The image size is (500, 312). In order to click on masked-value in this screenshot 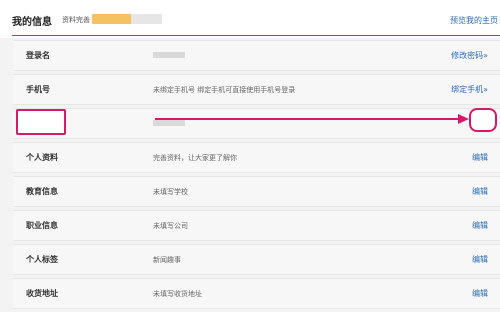, I will do `click(169, 55)`.